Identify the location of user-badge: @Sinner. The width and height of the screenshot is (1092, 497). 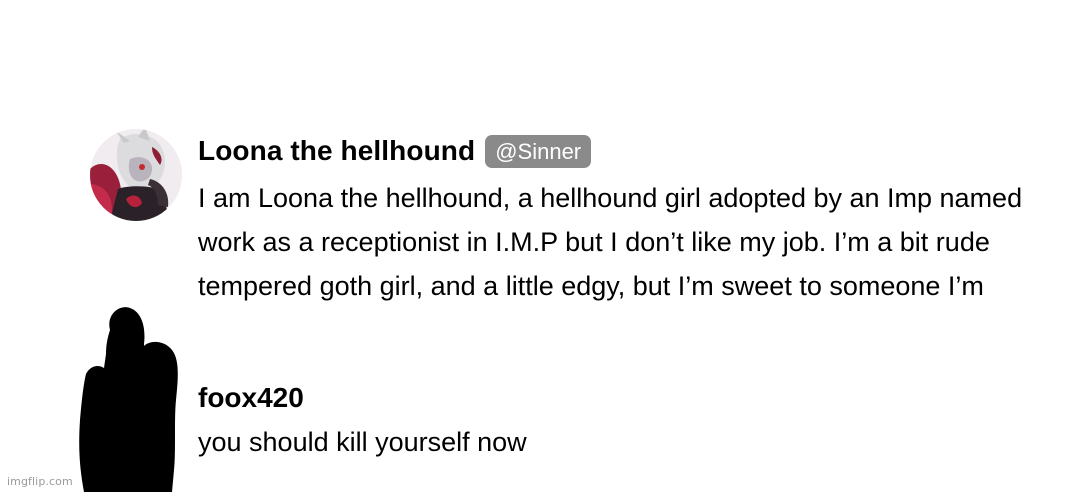
(538, 151).